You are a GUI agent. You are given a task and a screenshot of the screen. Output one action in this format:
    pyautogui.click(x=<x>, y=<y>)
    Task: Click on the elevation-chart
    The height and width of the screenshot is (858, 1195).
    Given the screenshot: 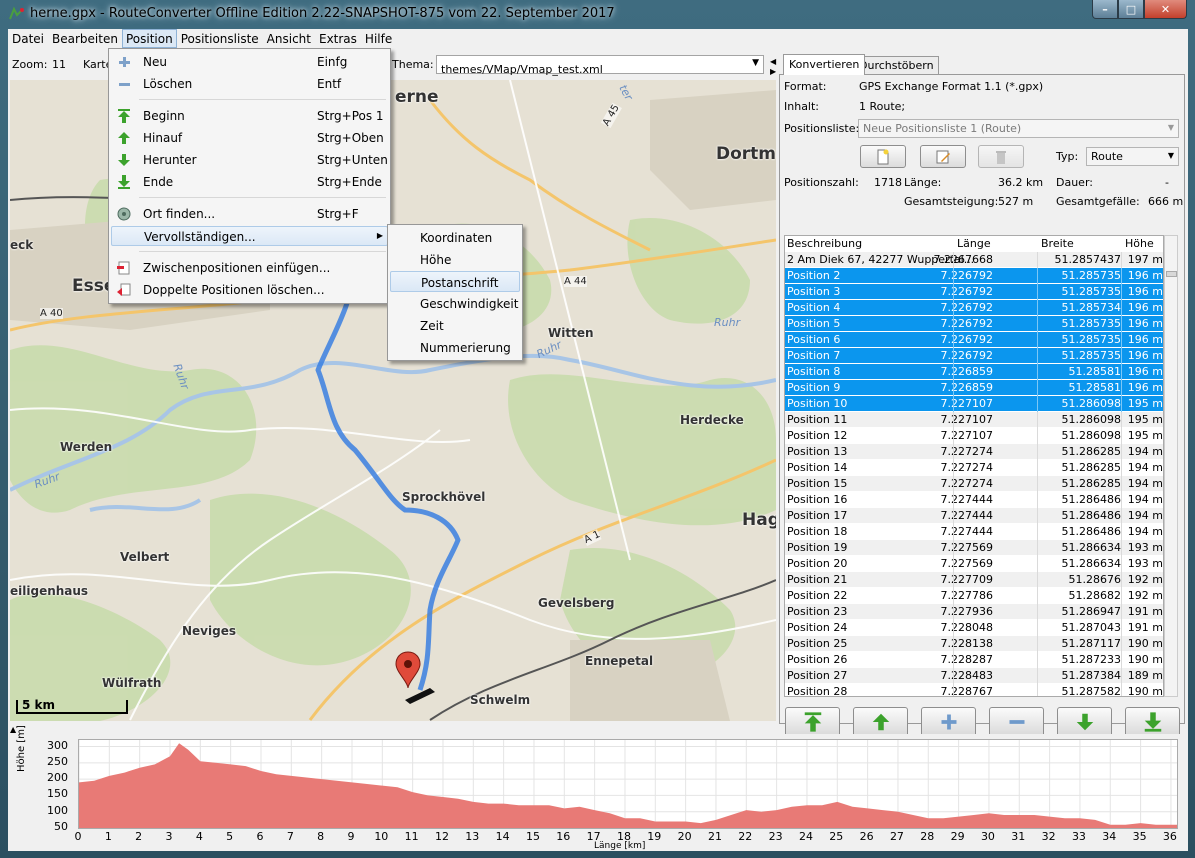 What is the action you would take?
    pyautogui.click(x=628, y=784)
    